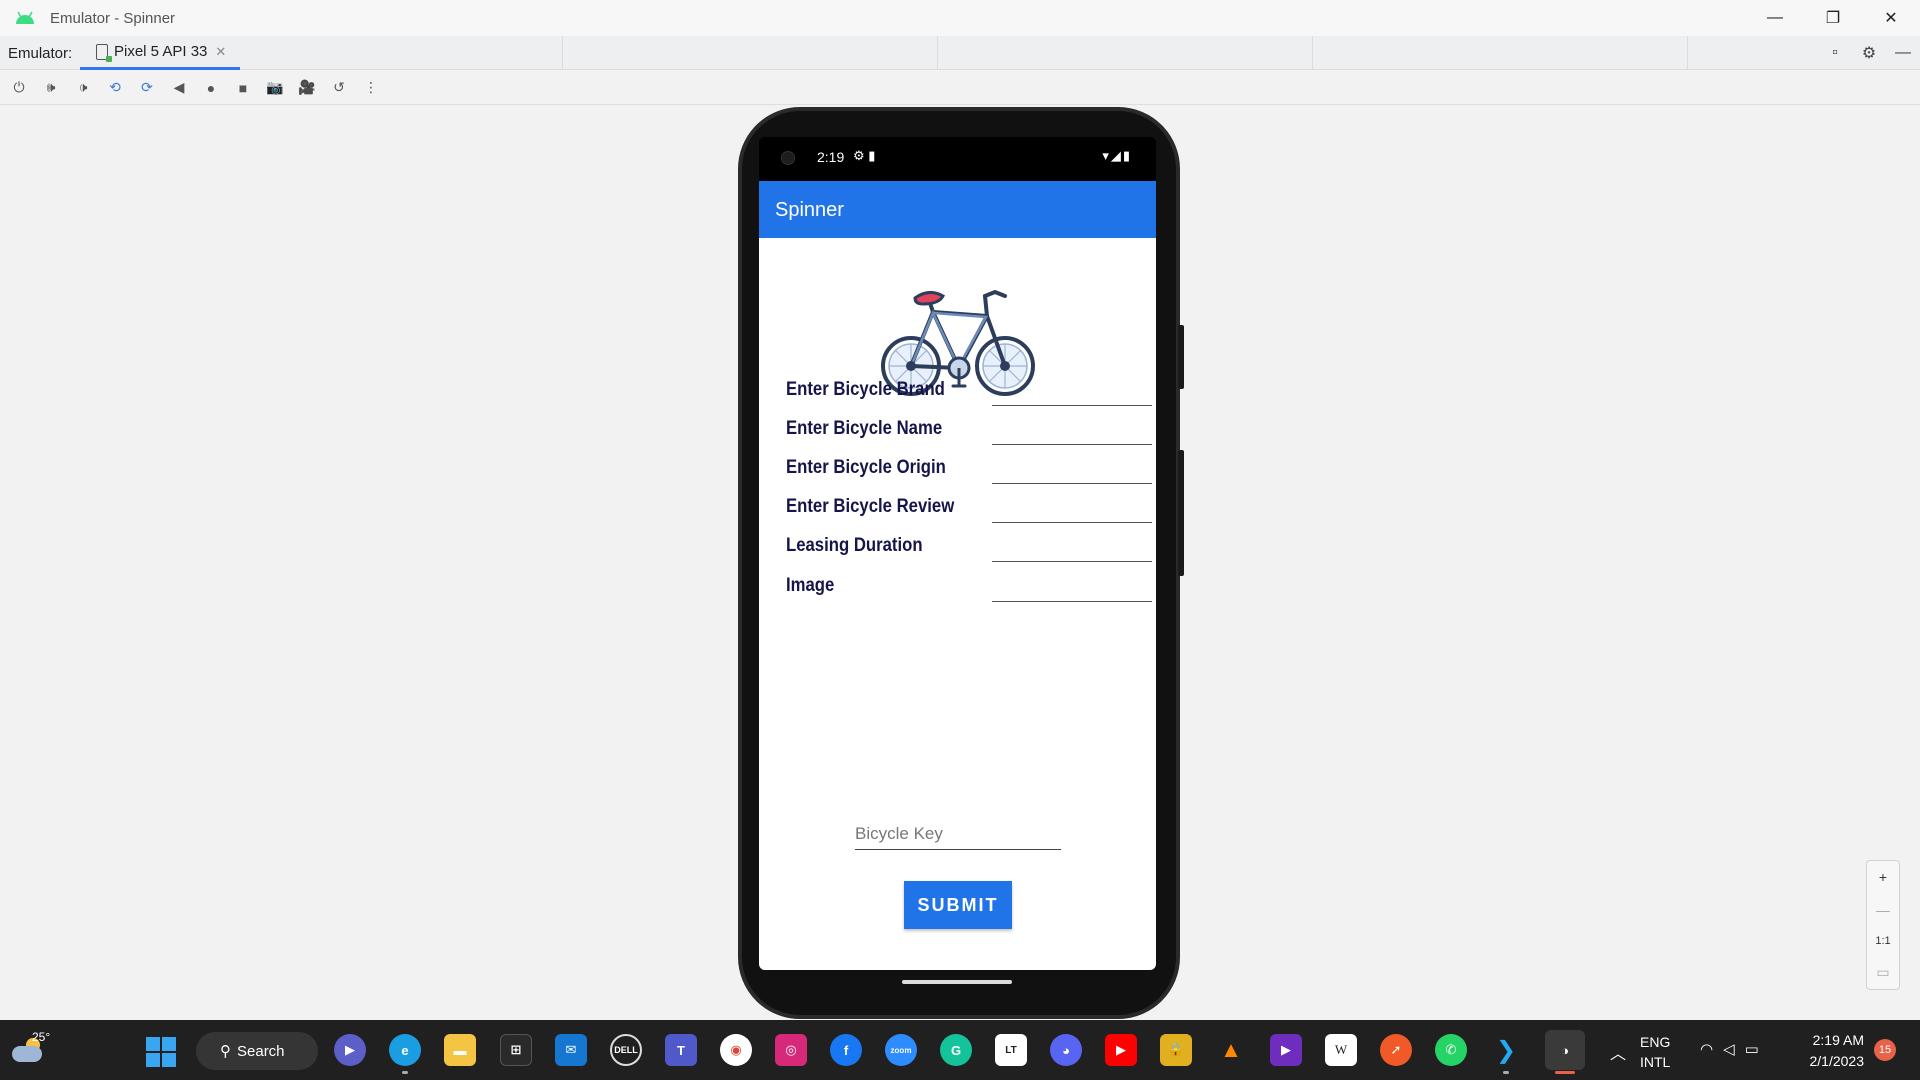 Image resolution: width=1920 pixels, height=1080 pixels. I want to click on zoom-icon: zoom, so click(901, 1050).